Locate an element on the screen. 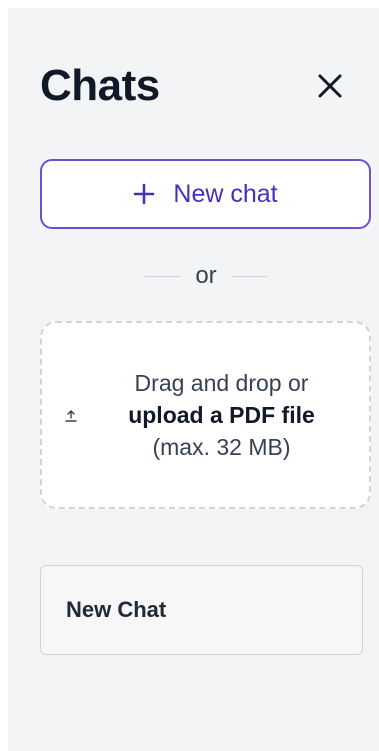 The height and width of the screenshot is (751, 379). close-icon is located at coordinates (330, 86).